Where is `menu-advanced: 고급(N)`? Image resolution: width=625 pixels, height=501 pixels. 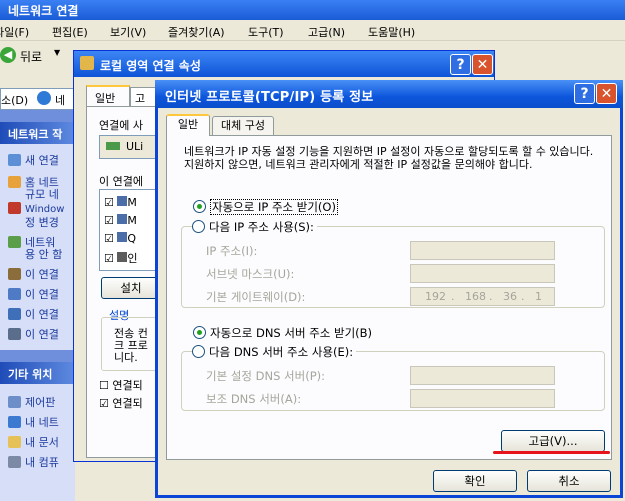
menu-advanced: 고급(N) is located at coordinates (326, 32).